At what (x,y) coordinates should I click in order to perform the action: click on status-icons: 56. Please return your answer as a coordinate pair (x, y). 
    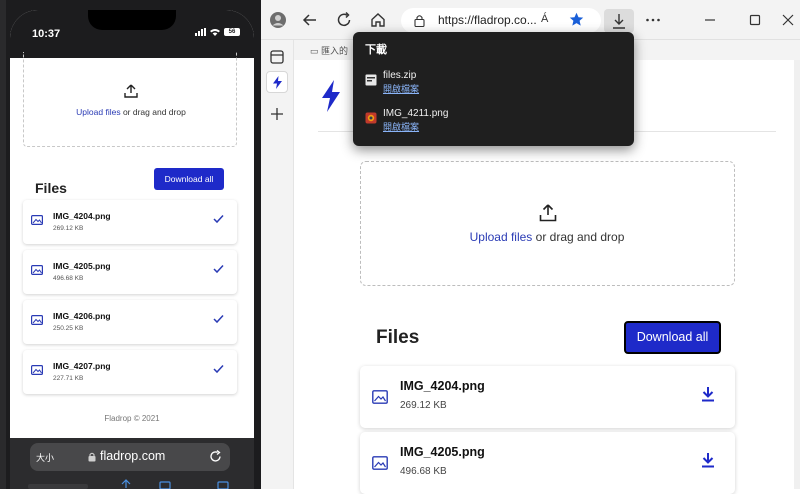
    Looking at the image, I should click on (217, 32).